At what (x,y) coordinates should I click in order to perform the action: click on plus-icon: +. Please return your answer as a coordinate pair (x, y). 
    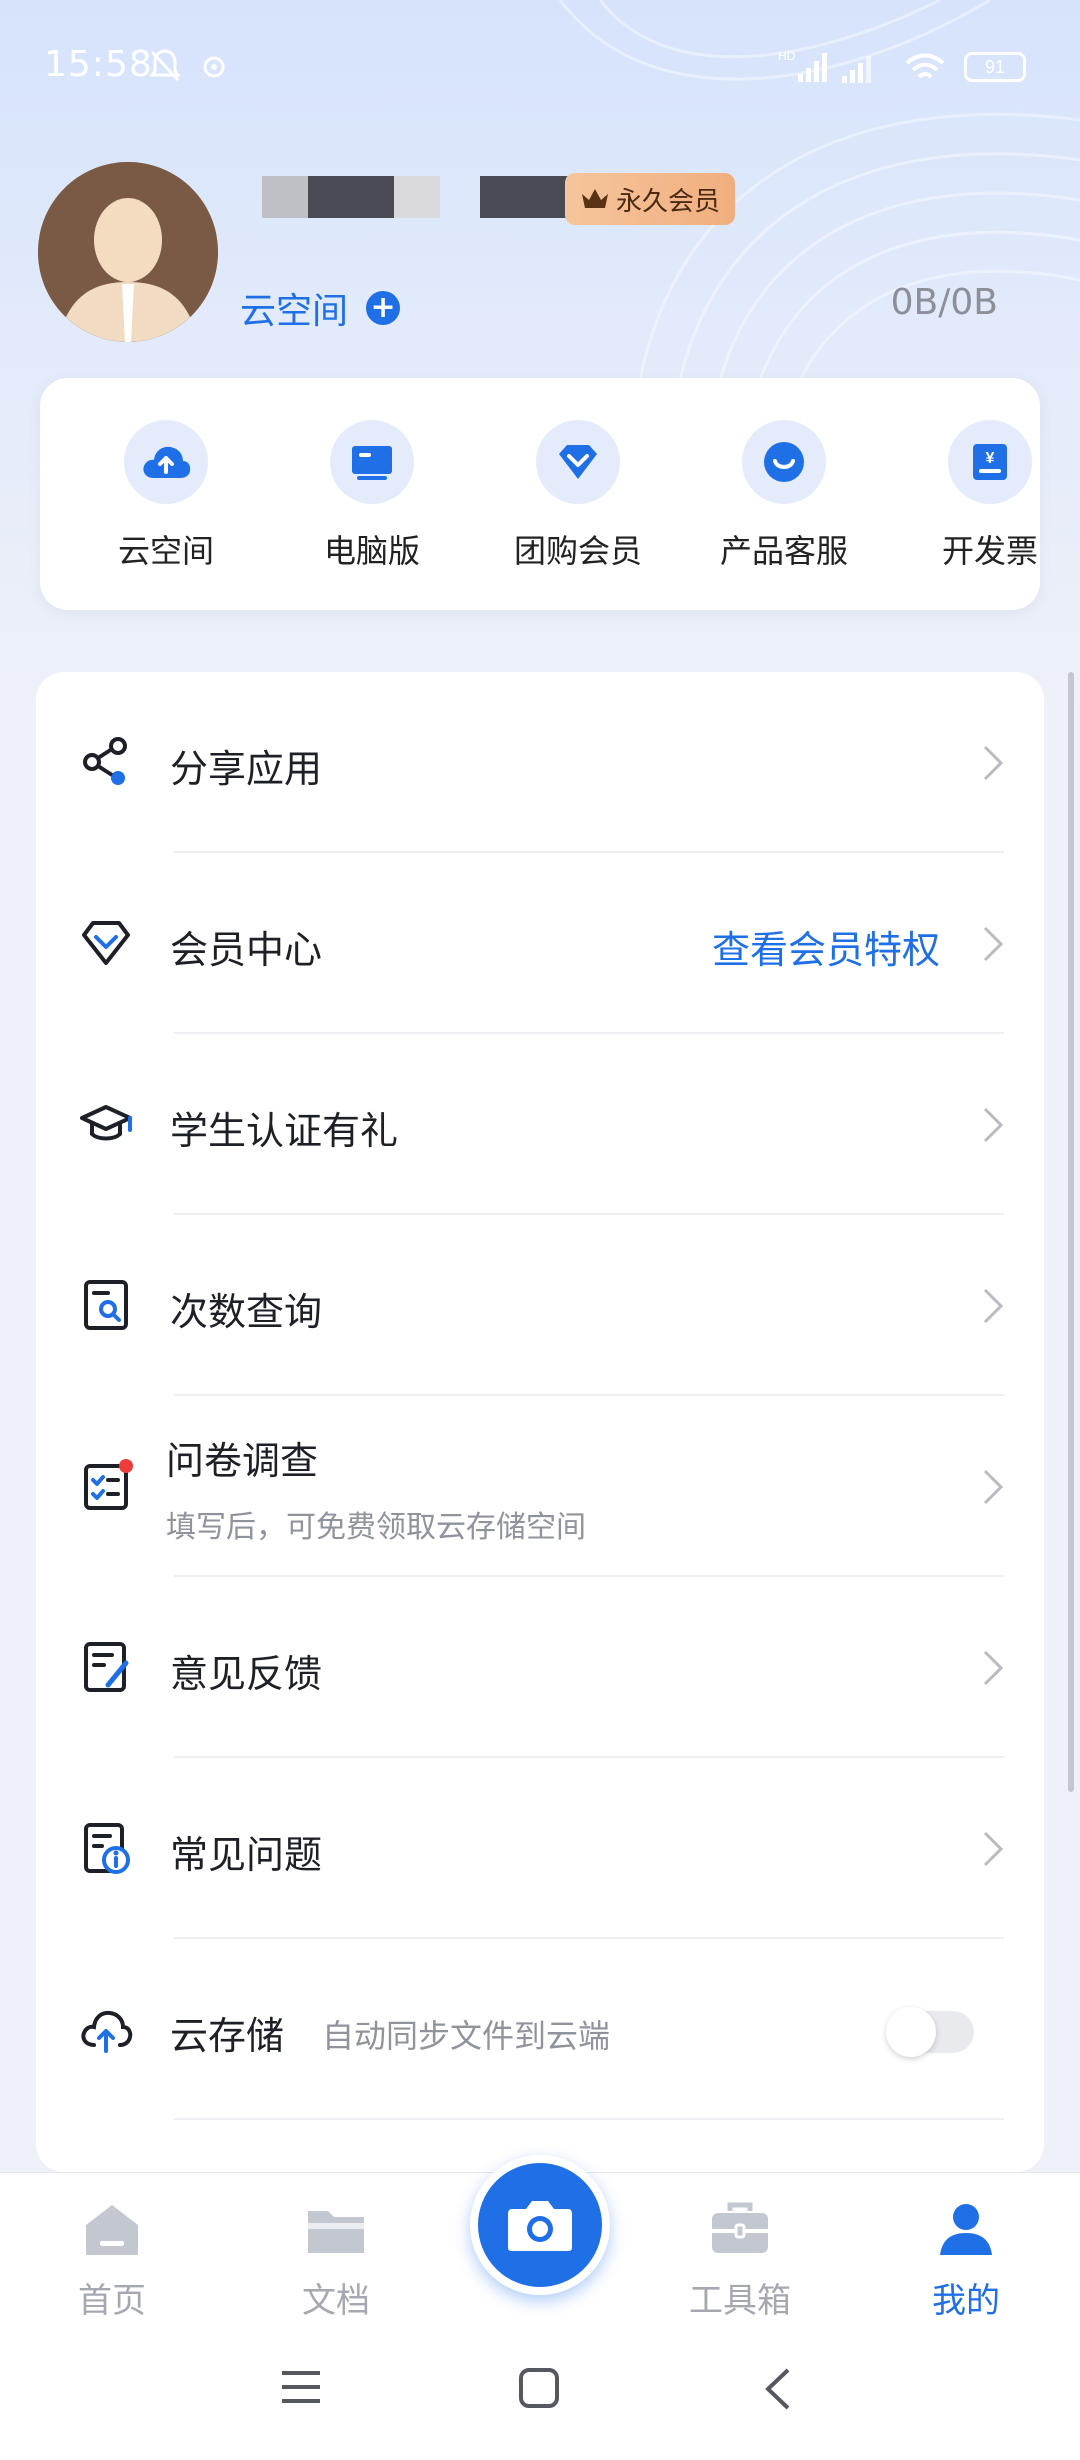
    Looking at the image, I should click on (383, 308).